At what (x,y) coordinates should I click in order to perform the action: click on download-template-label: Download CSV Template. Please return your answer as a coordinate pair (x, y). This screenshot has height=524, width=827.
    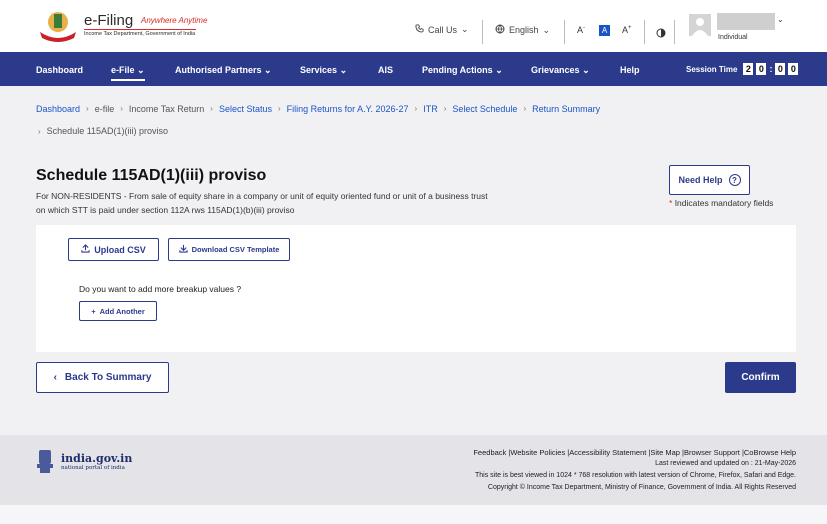
    Looking at the image, I should click on (235, 249).